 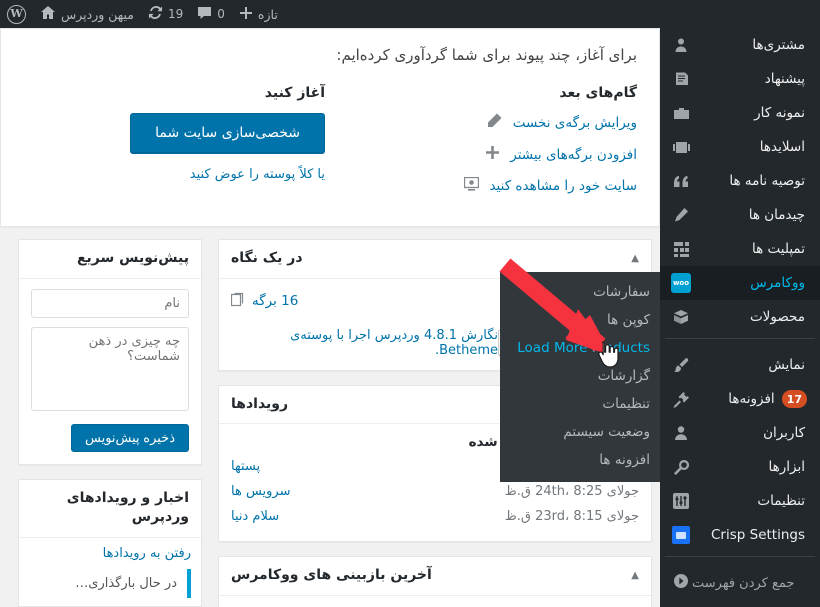 I want to click on submenu-item-settings: تنظیمات, so click(x=580, y=404).